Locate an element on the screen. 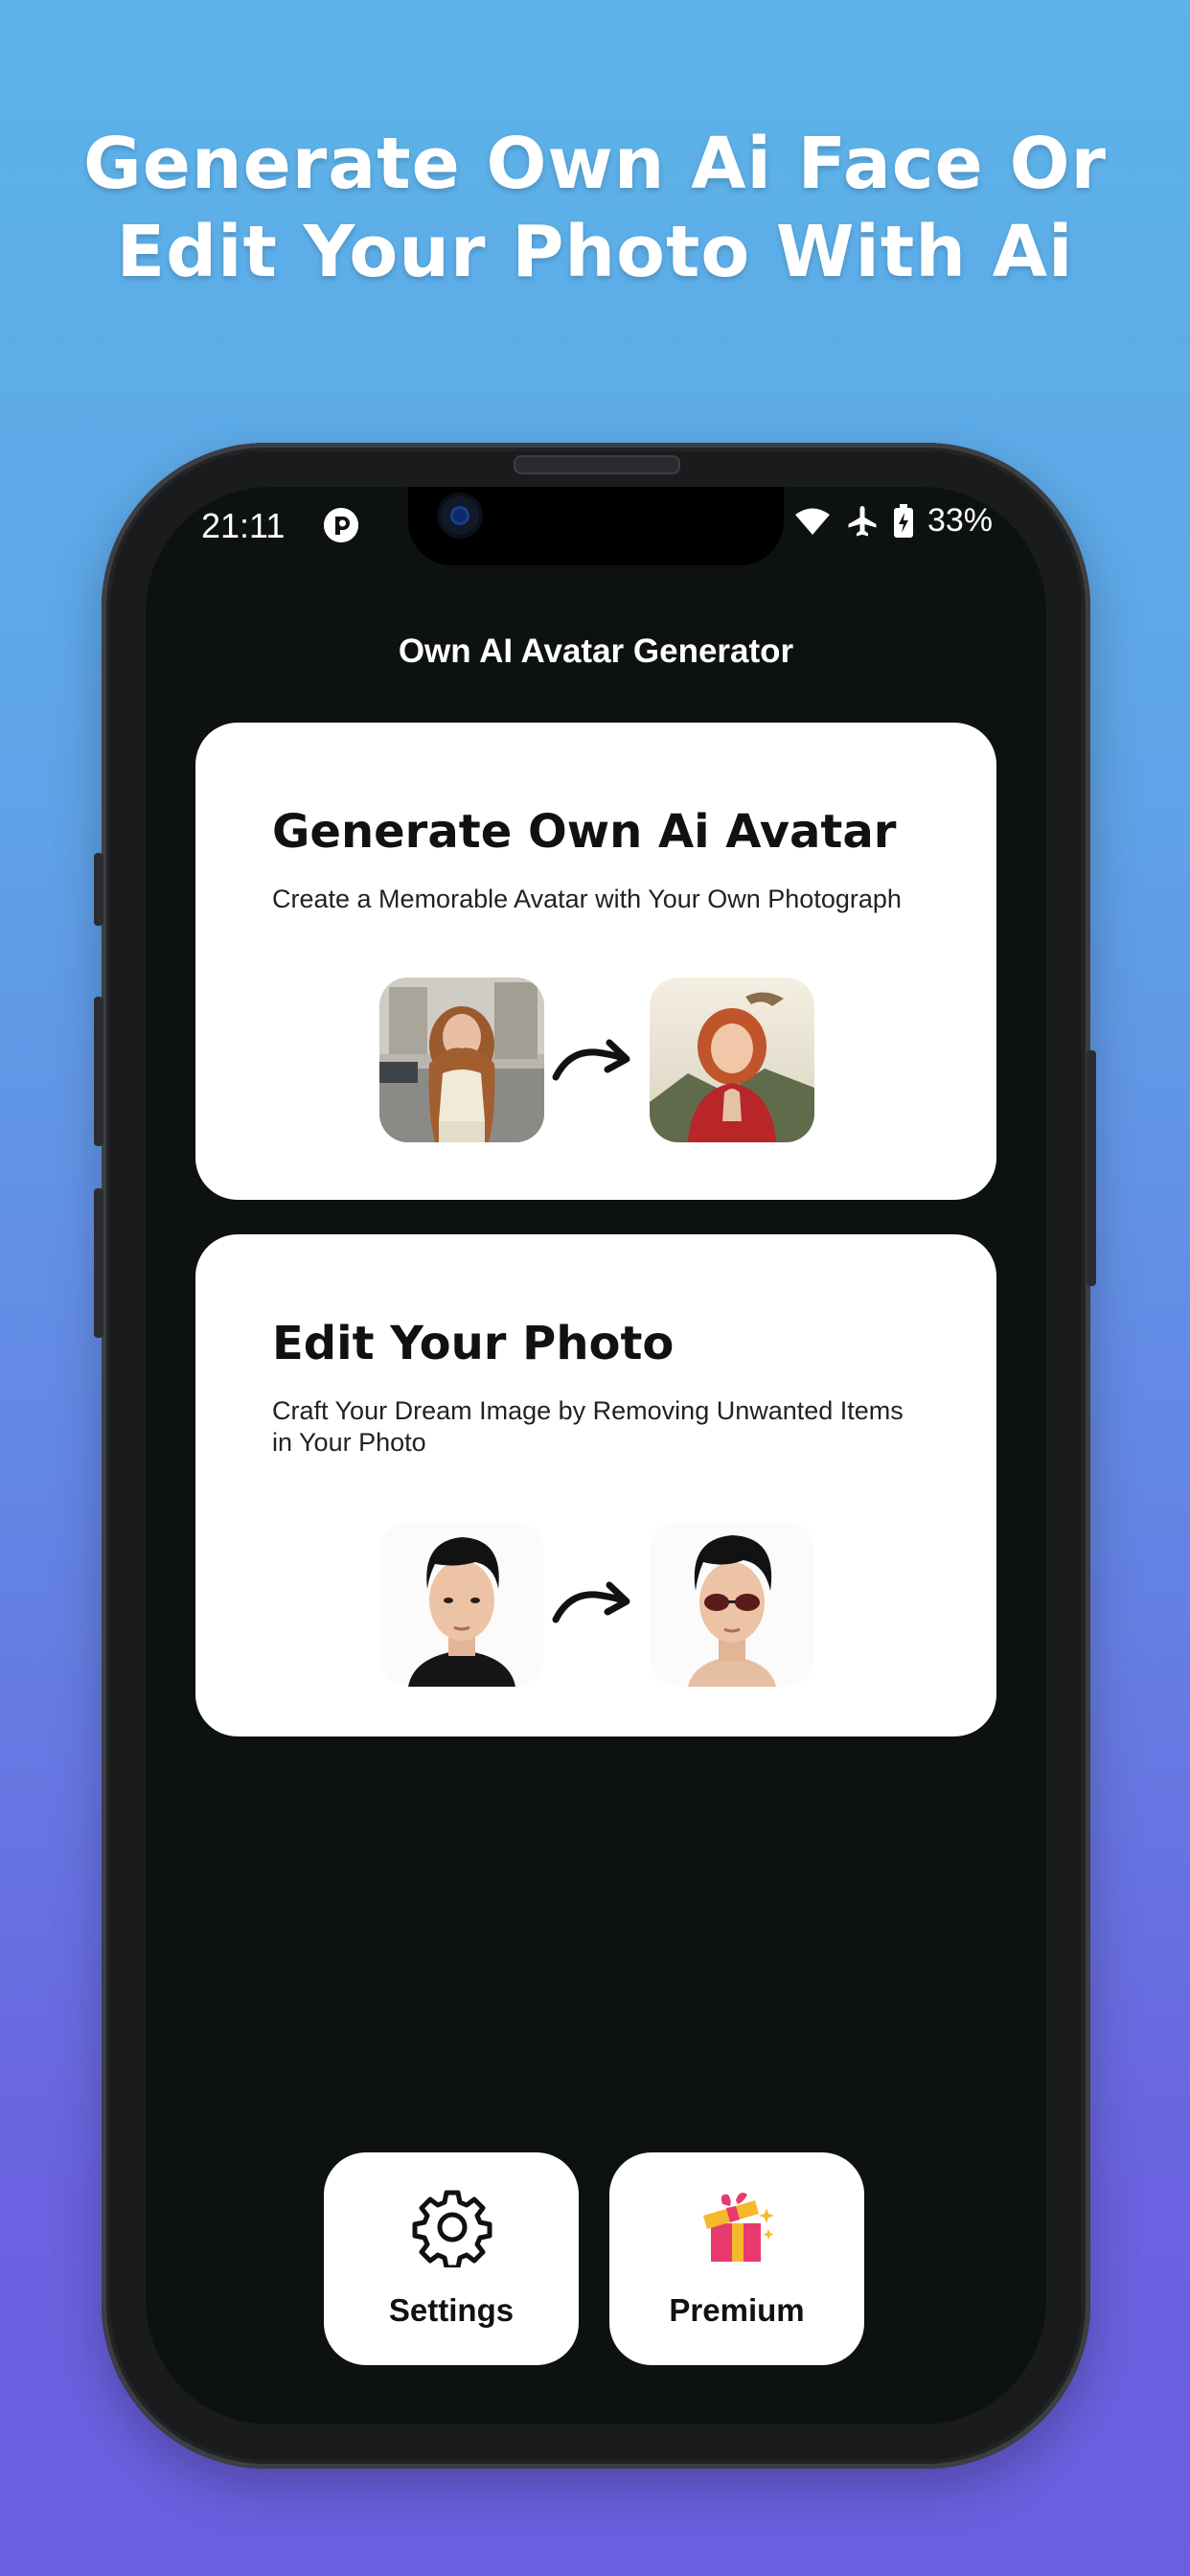 The height and width of the screenshot is (2576, 1190). gift-icon is located at coordinates (739, 2227).